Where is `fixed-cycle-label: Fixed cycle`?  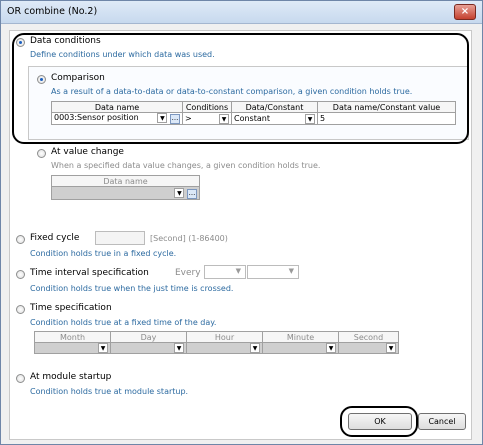 fixed-cycle-label: Fixed cycle is located at coordinates (55, 238).